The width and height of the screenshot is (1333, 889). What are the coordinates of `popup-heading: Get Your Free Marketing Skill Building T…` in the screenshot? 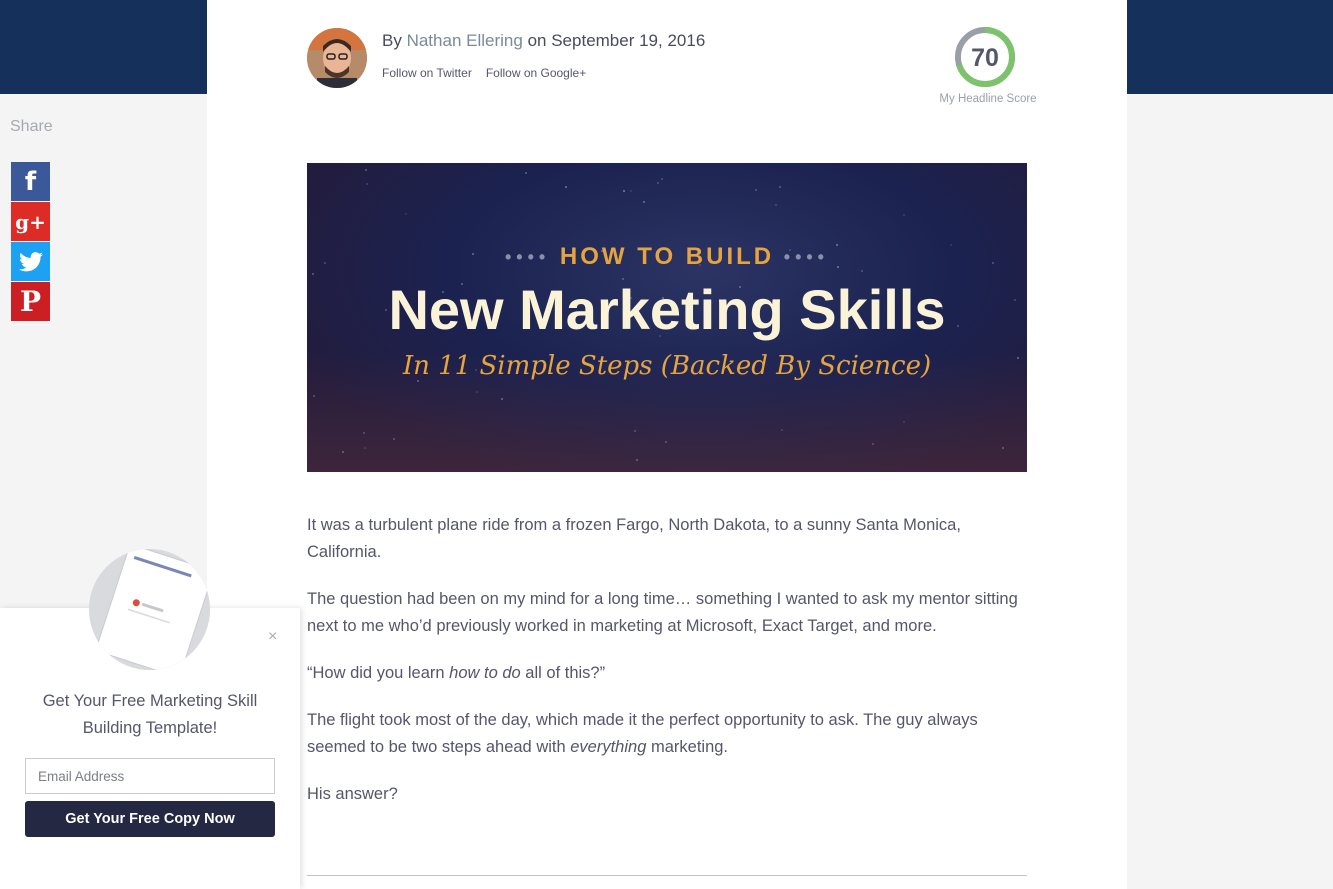 It's located at (150, 714).